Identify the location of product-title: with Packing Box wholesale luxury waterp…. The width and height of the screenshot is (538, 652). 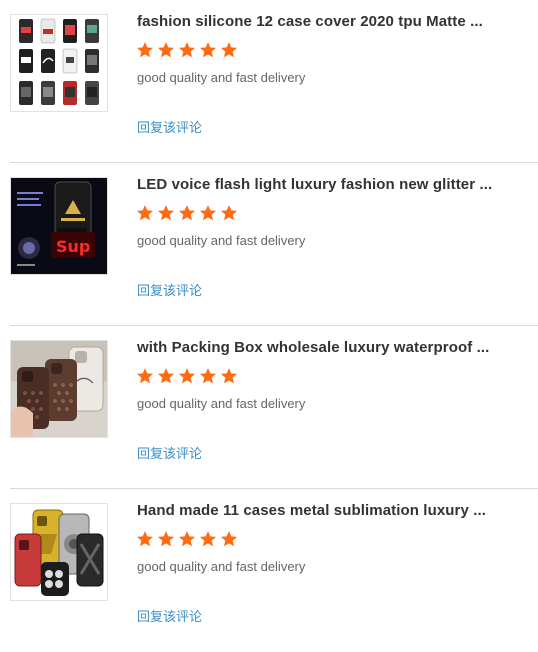
(327, 347).